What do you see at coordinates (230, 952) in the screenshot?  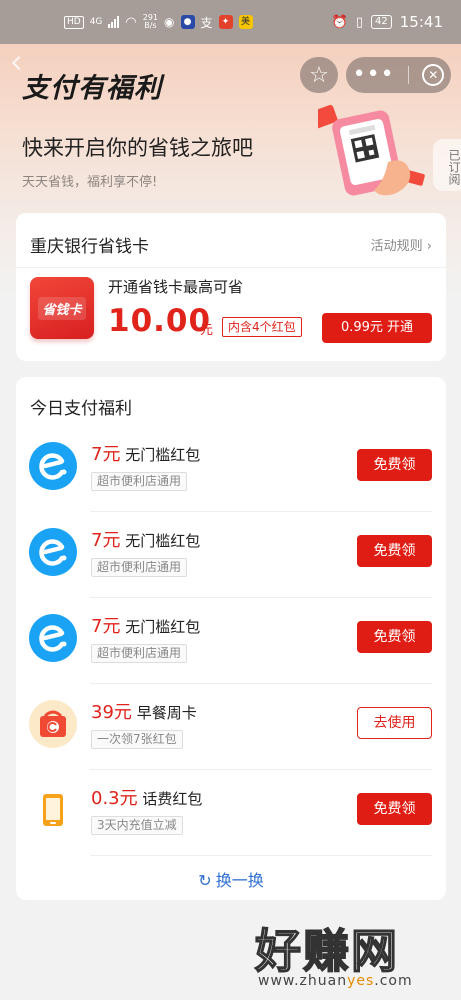 I see `site-watermark: 好赚网 www.zhuanyes.com` at bounding box center [230, 952].